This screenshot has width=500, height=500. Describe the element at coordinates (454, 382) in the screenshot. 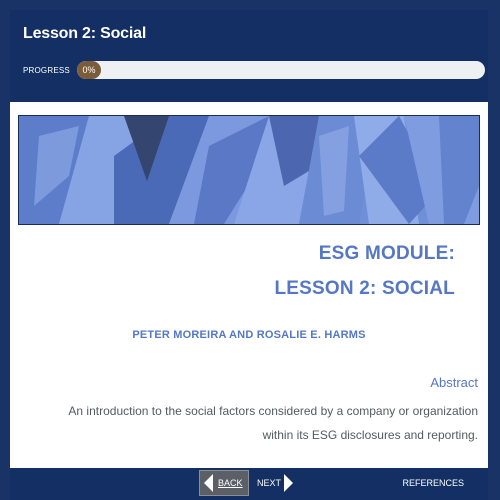

I see `abstract-heading: Abstract` at that location.